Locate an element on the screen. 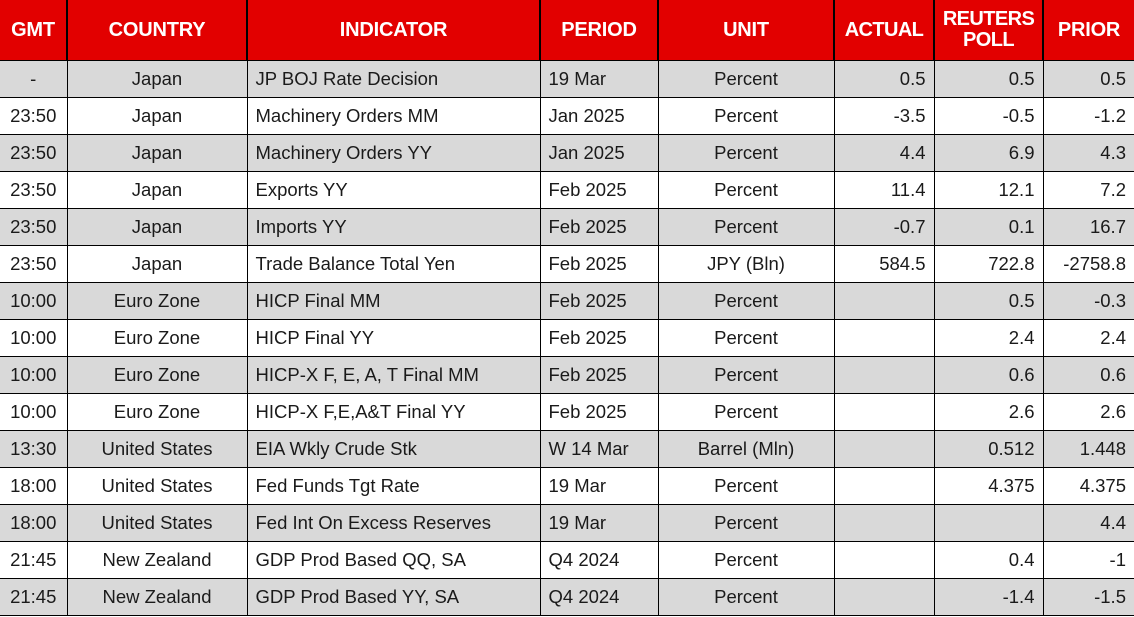  column-header-prior: PRIOR is located at coordinates (1088, 30).